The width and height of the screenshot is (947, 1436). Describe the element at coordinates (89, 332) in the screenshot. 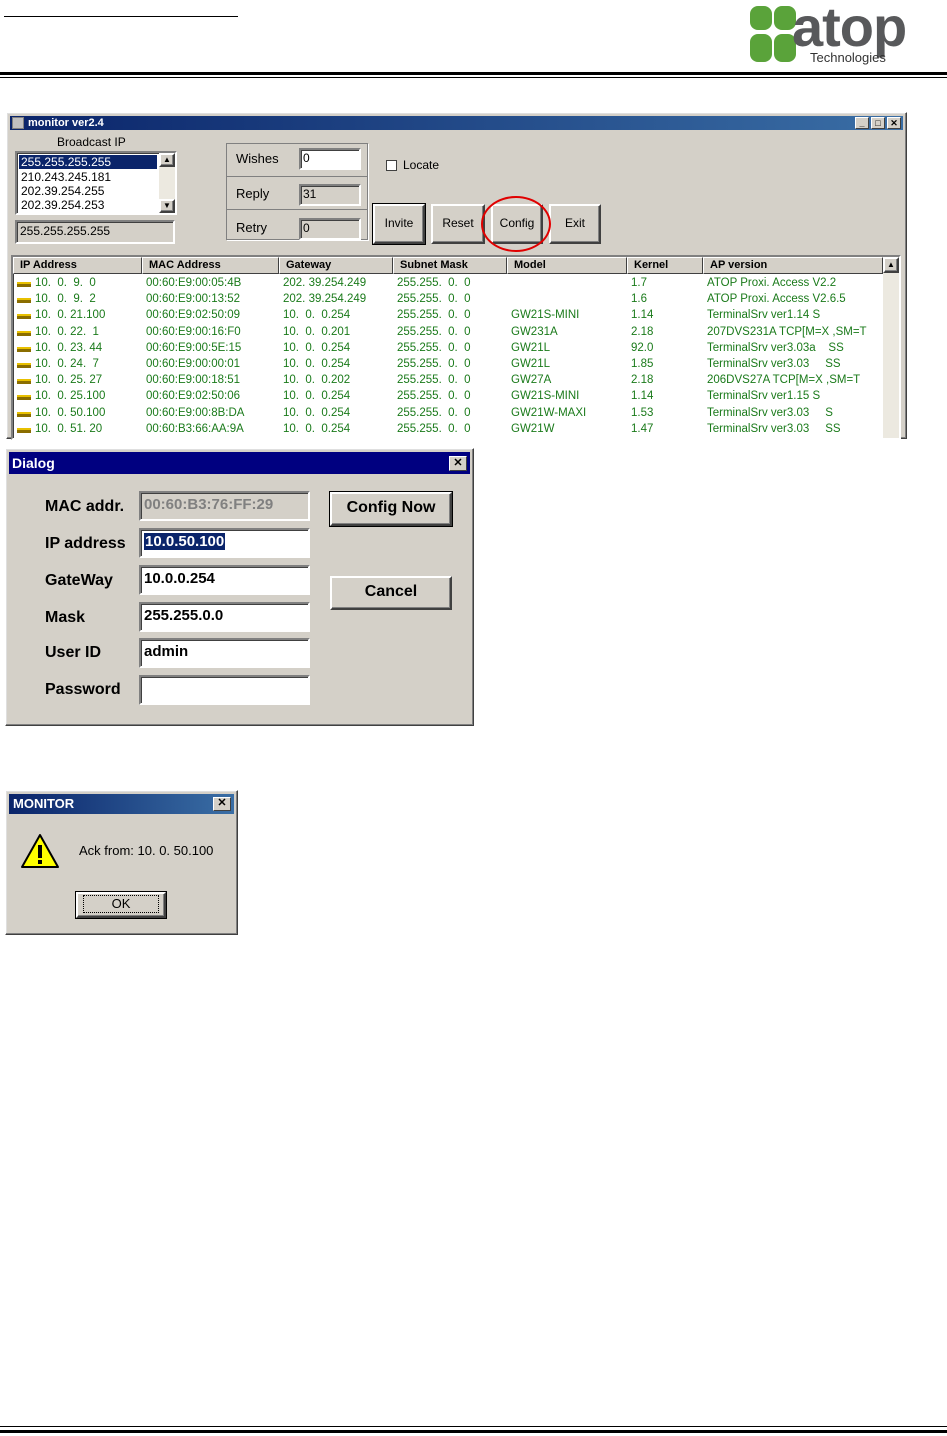

I see `cell-ip: 10. 0. 22. 1` at that location.